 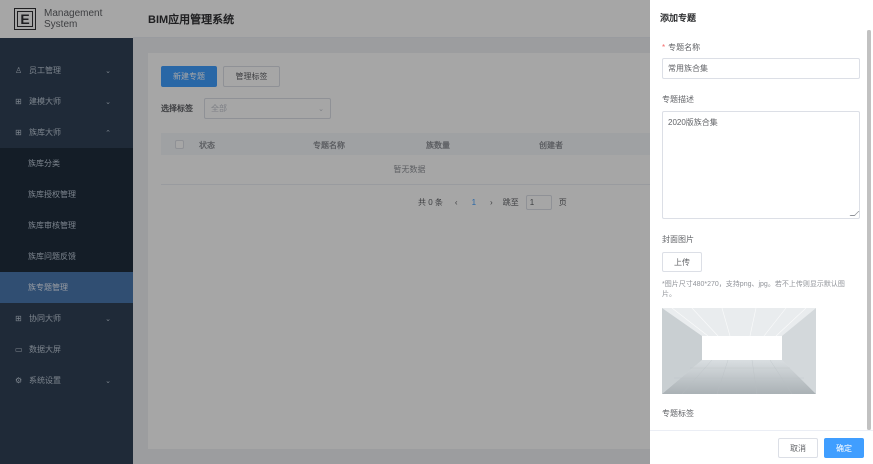 What do you see at coordinates (682, 262) in the screenshot?
I see `upload-button: 上传` at bounding box center [682, 262].